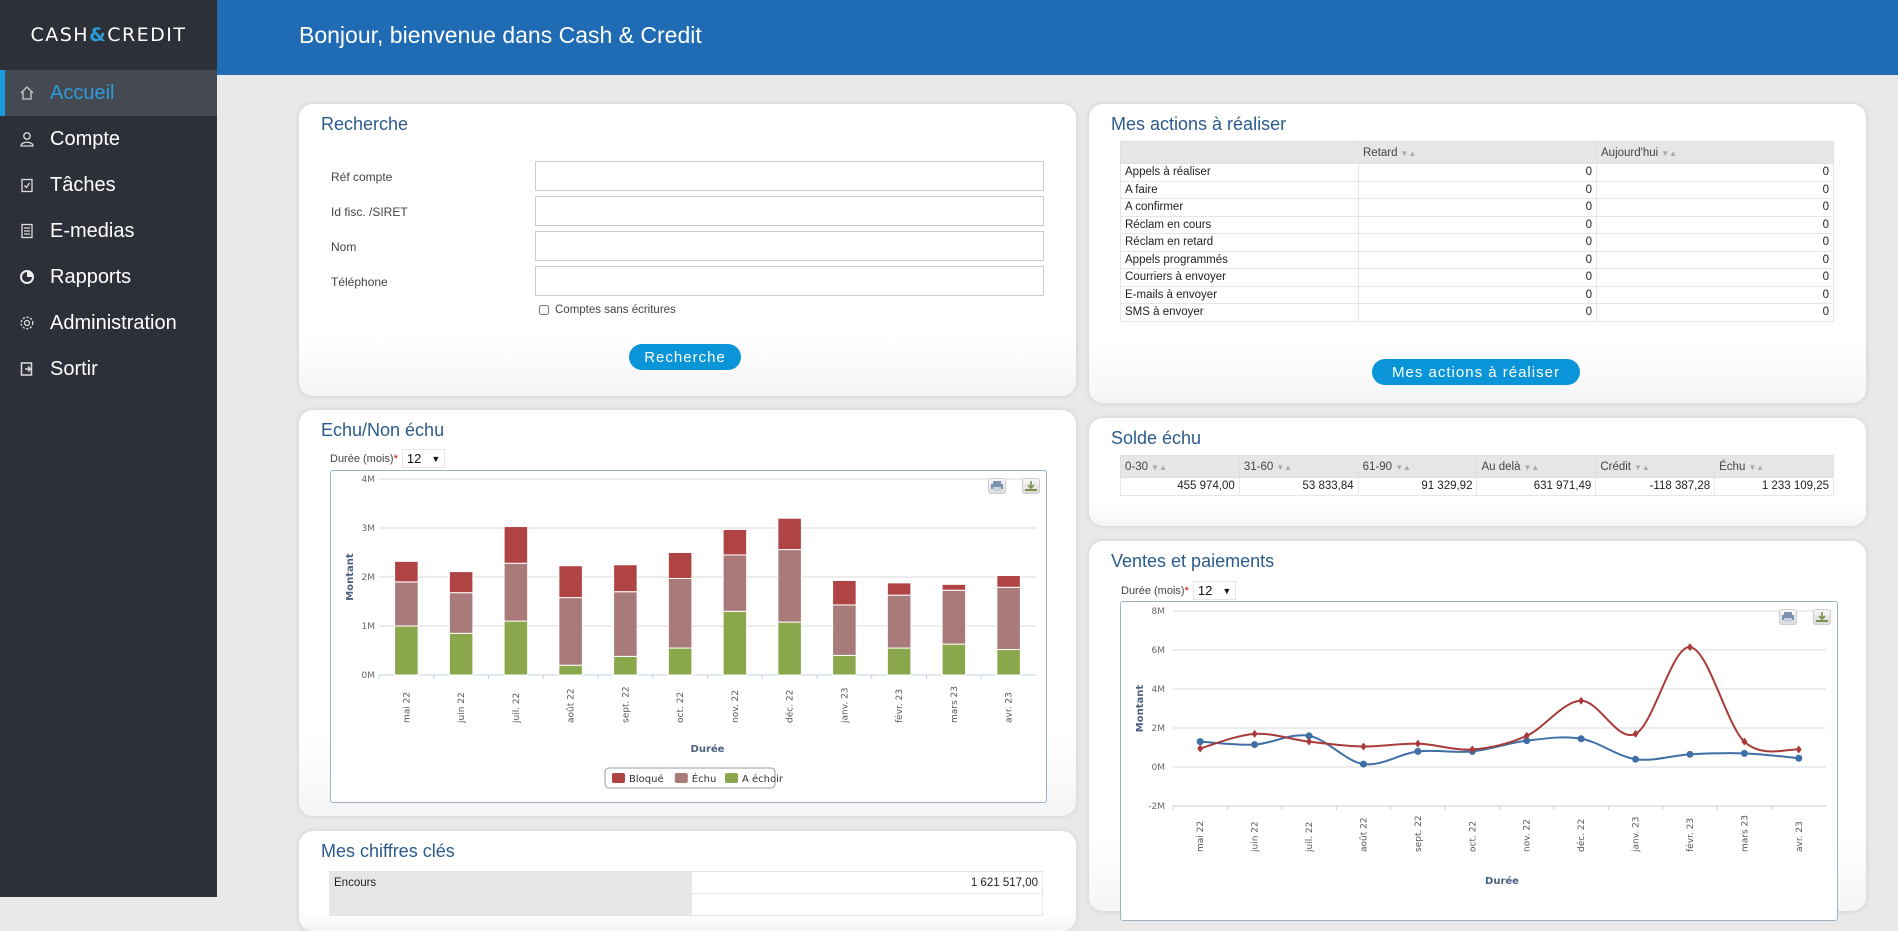 Image resolution: width=1898 pixels, height=931 pixels. Describe the element at coordinates (383, 430) in the screenshot. I see `echu-panel-title: Echu/Non échu` at that location.